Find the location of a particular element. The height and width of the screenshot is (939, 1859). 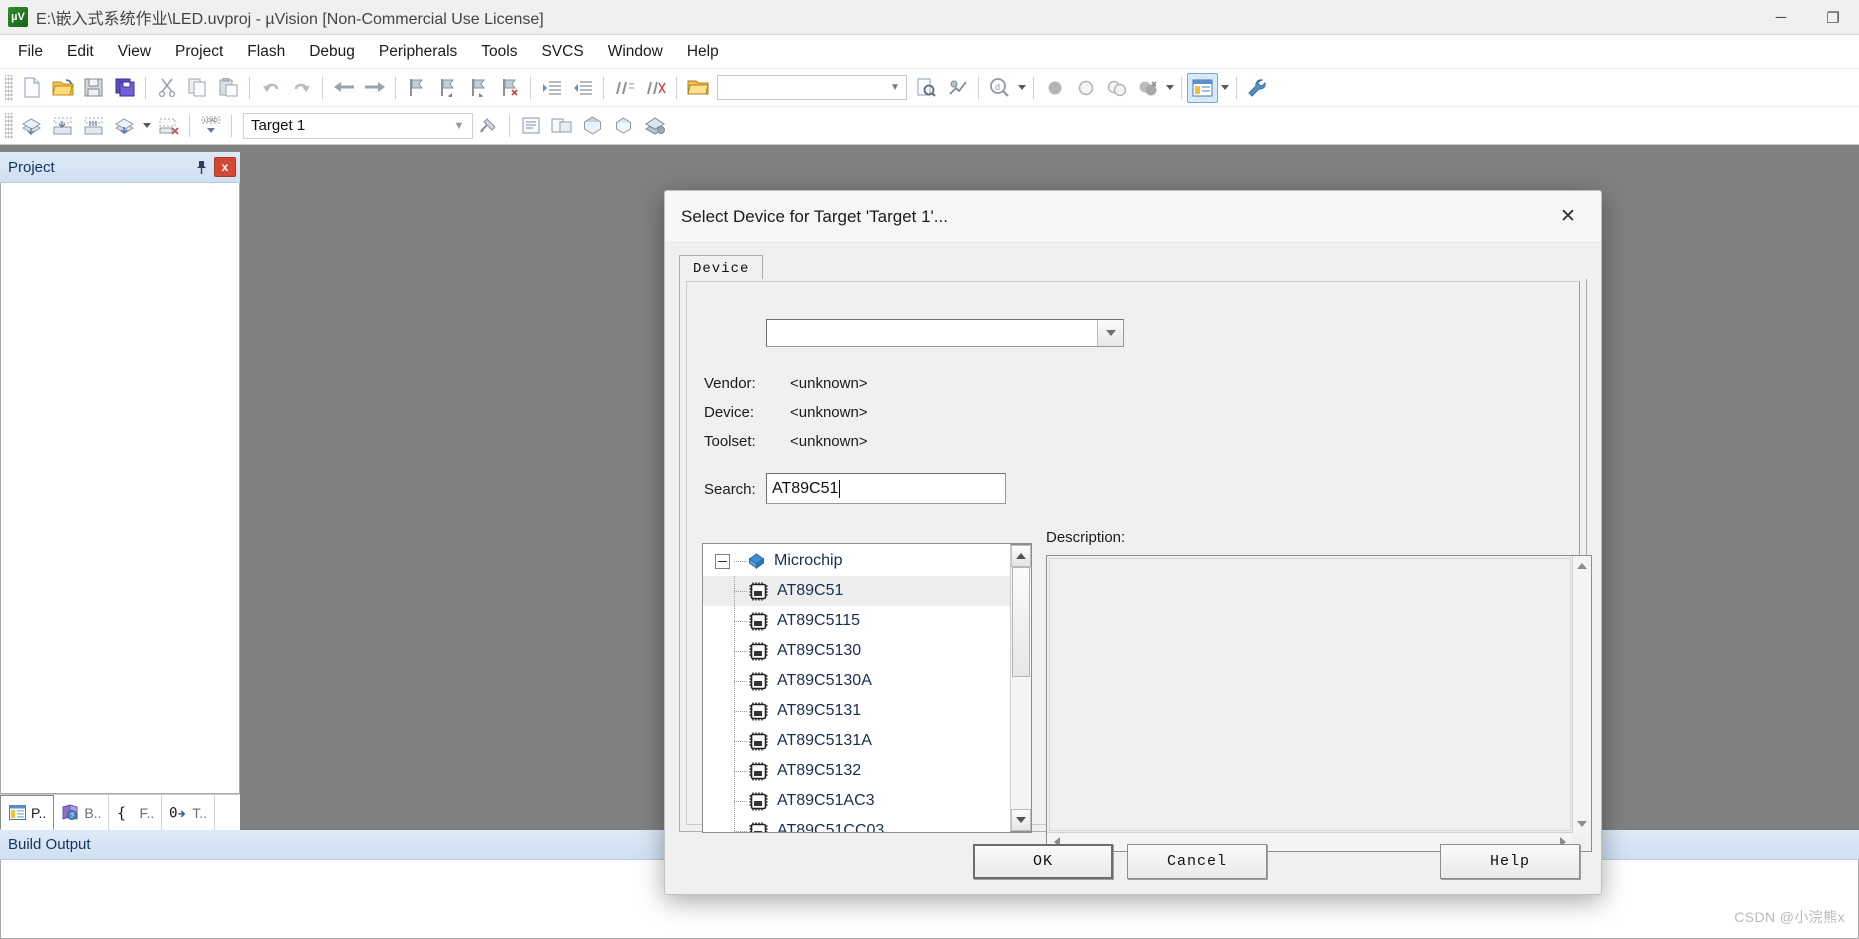

rebuild-icon is located at coordinates (93, 126).